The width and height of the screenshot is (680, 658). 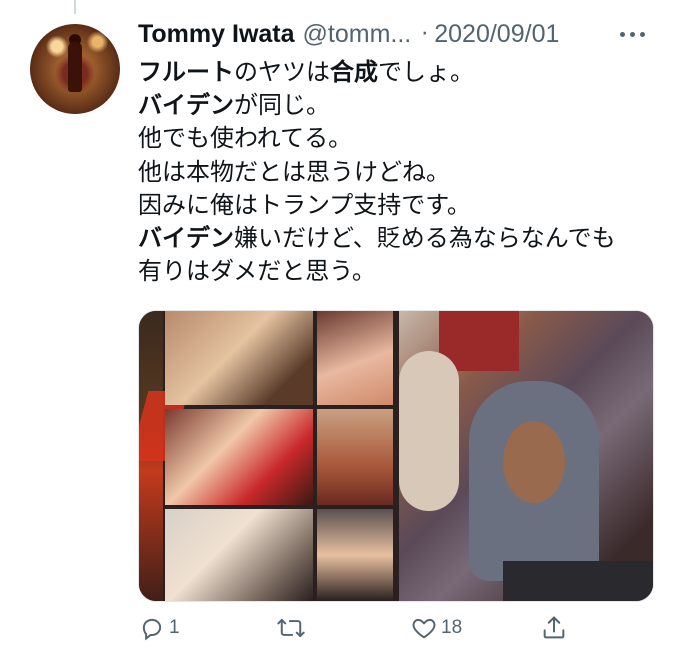 I want to click on more-icon, so click(x=632, y=34).